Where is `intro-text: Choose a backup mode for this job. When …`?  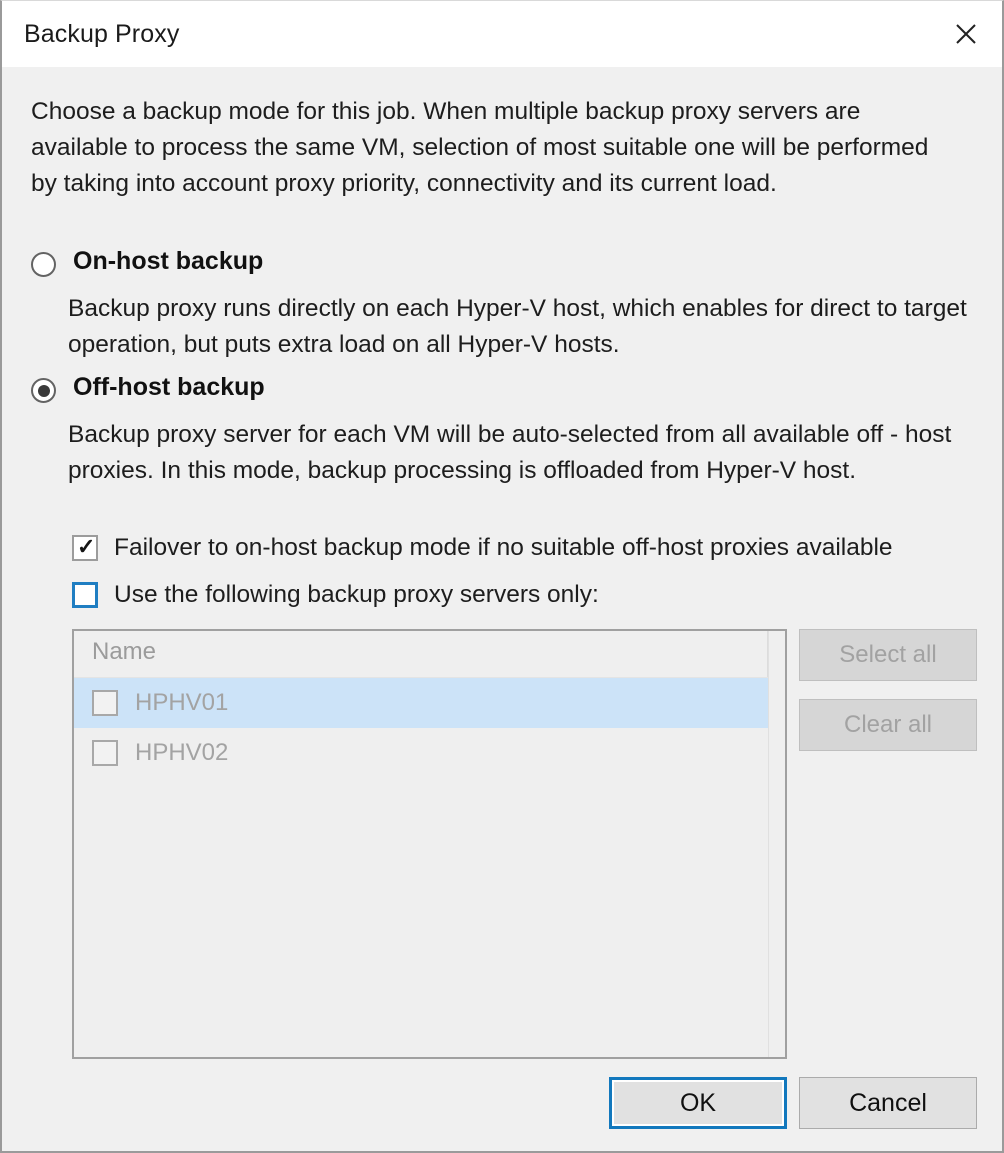
intro-text: Choose a backup mode for this job. When … is located at coordinates (480, 147).